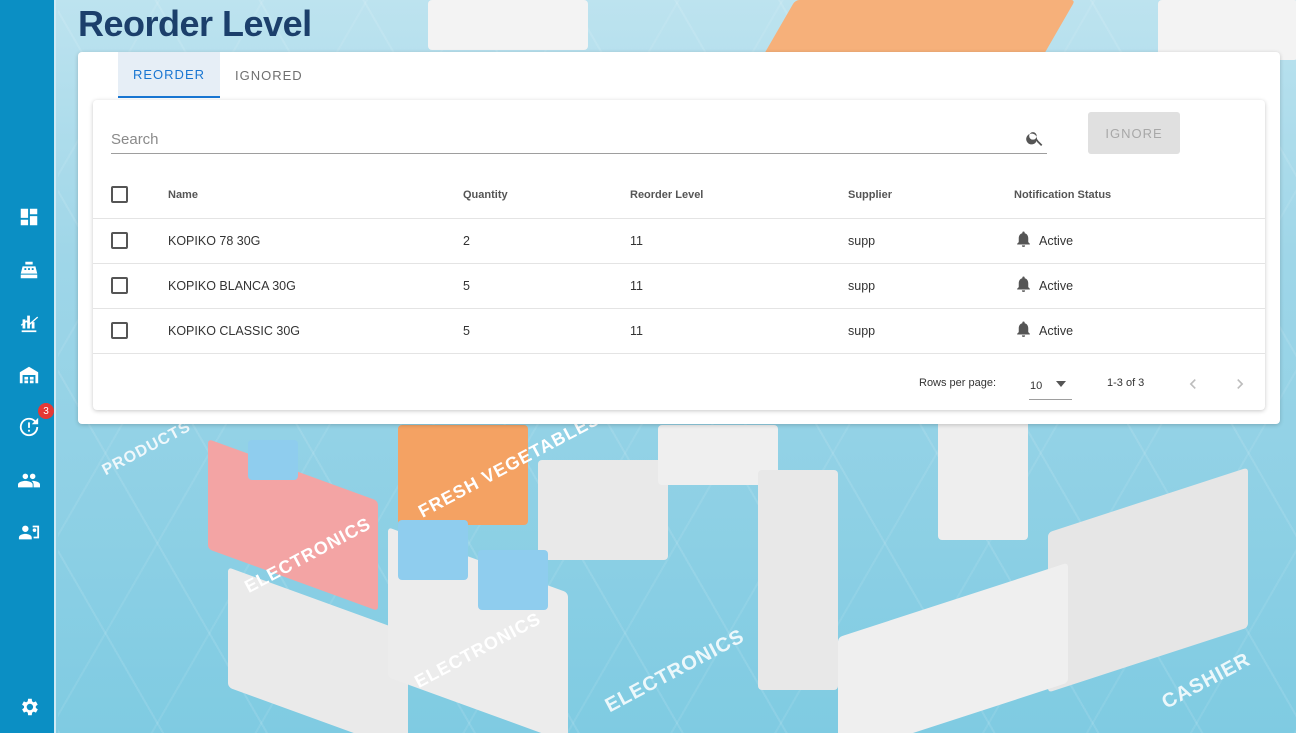 The height and width of the screenshot is (733, 1296). I want to click on column-header-notification-status: Notification Status, so click(1139, 195).